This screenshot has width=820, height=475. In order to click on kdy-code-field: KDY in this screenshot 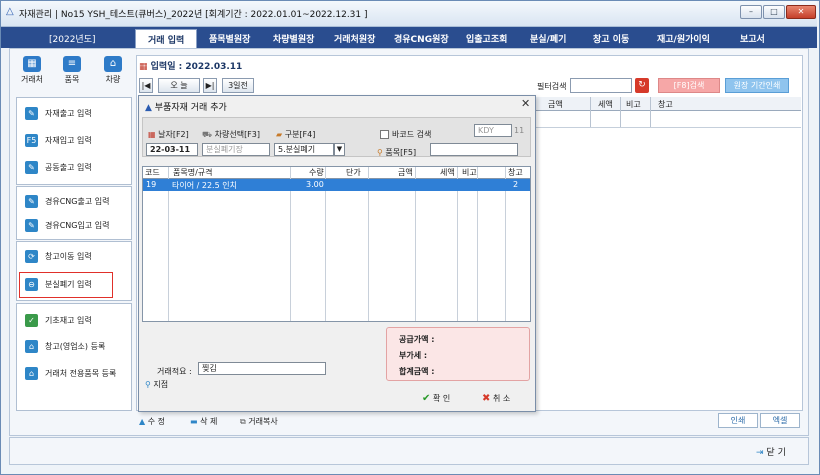, I will do `click(493, 130)`.